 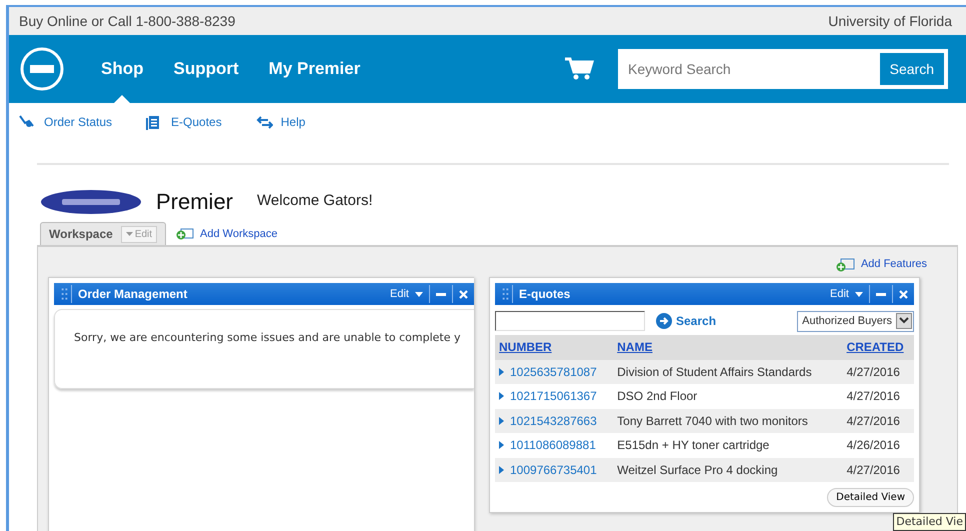 What do you see at coordinates (929, 521) in the screenshot?
I see `tooltip: Detailed Vie` at bounding box center [929, 521].